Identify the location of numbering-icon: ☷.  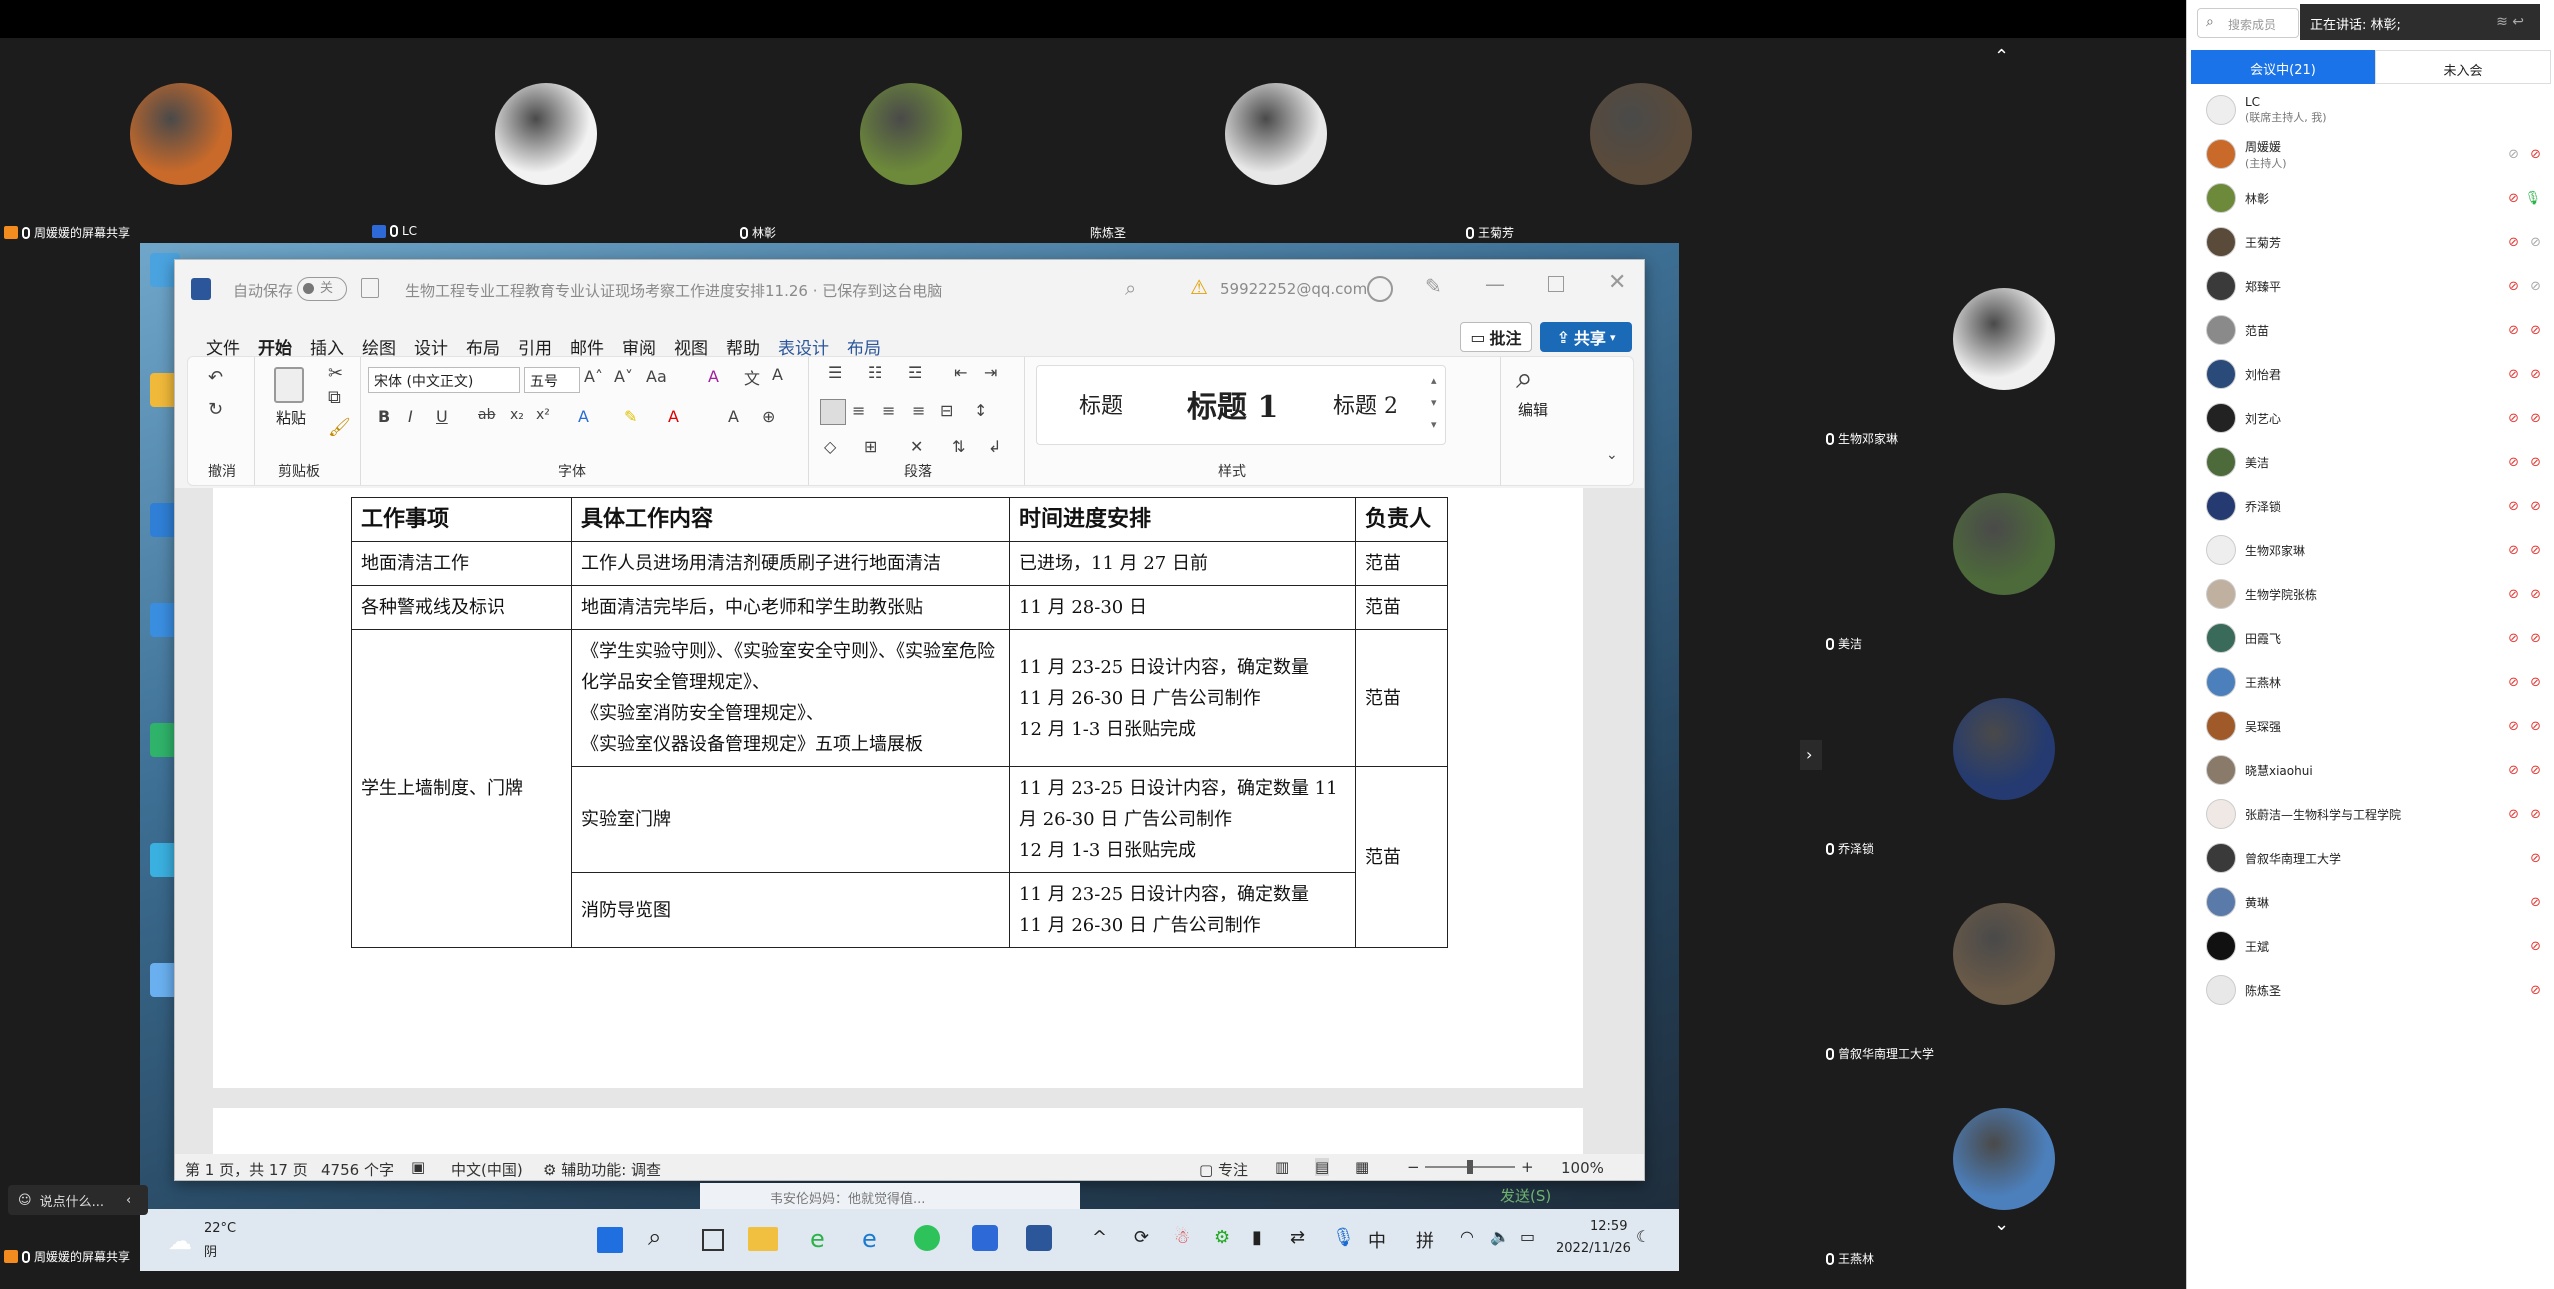
(875, 372).